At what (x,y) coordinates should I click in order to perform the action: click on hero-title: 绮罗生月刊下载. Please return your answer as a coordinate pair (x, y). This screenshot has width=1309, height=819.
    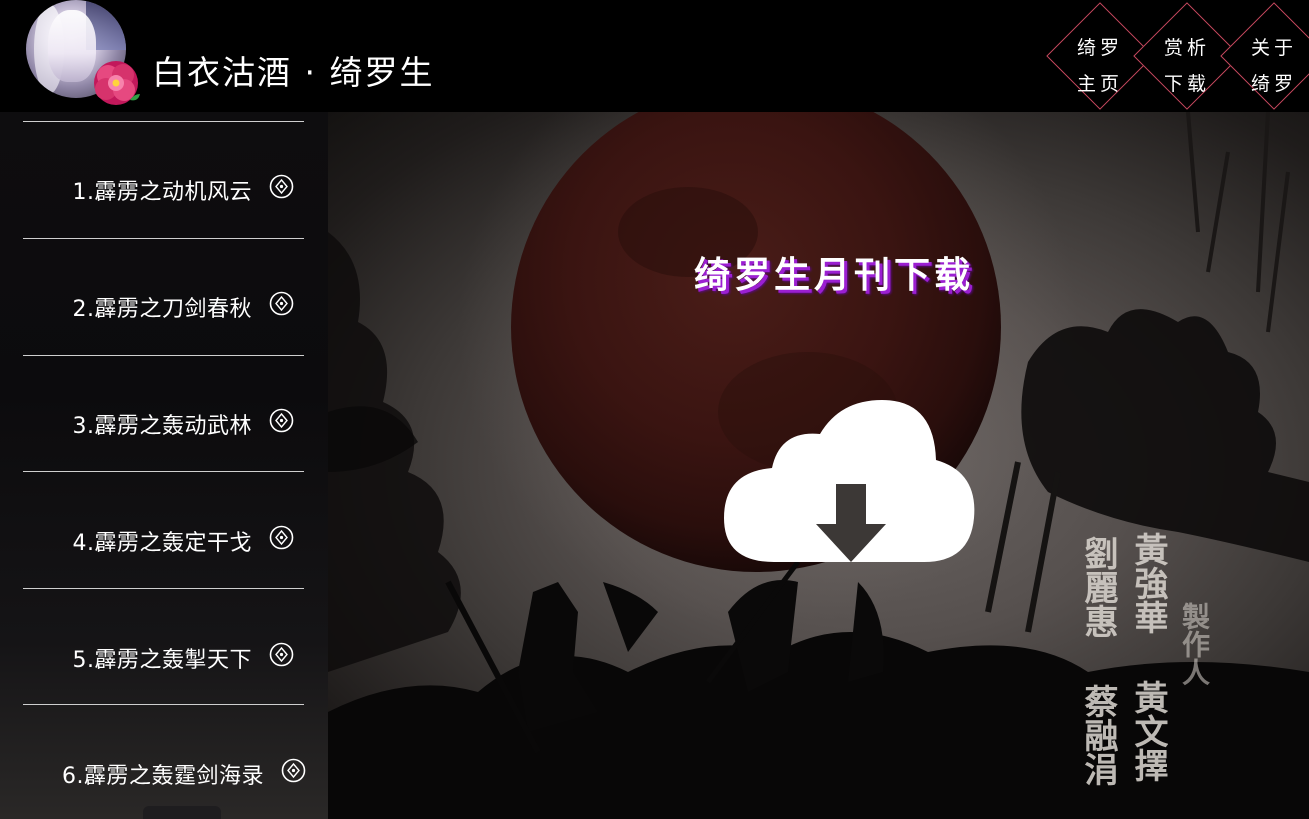
    Looking at the image, I should click on (834, 275).